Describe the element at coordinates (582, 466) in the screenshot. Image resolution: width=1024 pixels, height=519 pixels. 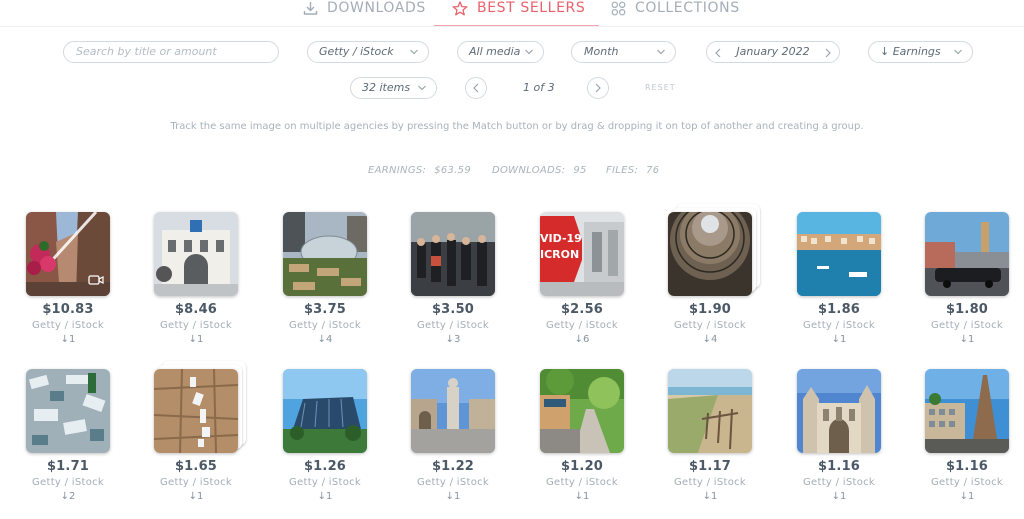
I see `item-earnings: $1.20` at that location.